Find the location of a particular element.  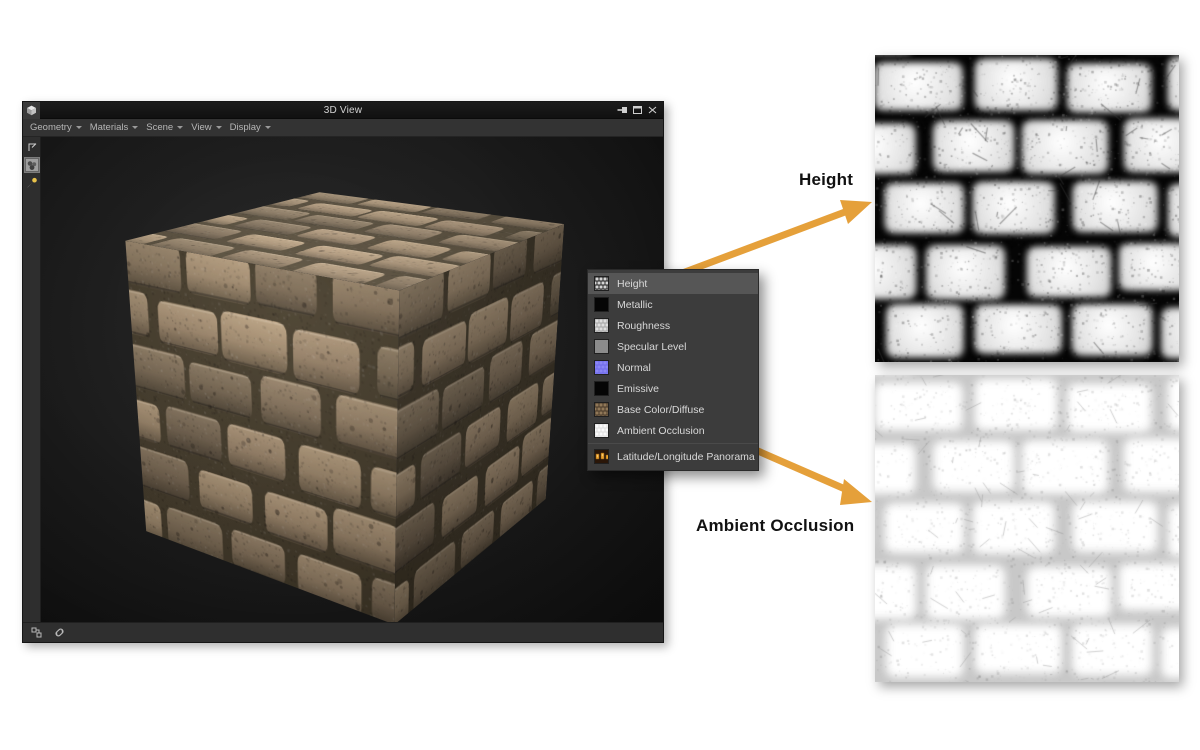

channel-item-specular-level-label: Specular Level is located at coordinates (652, 346).